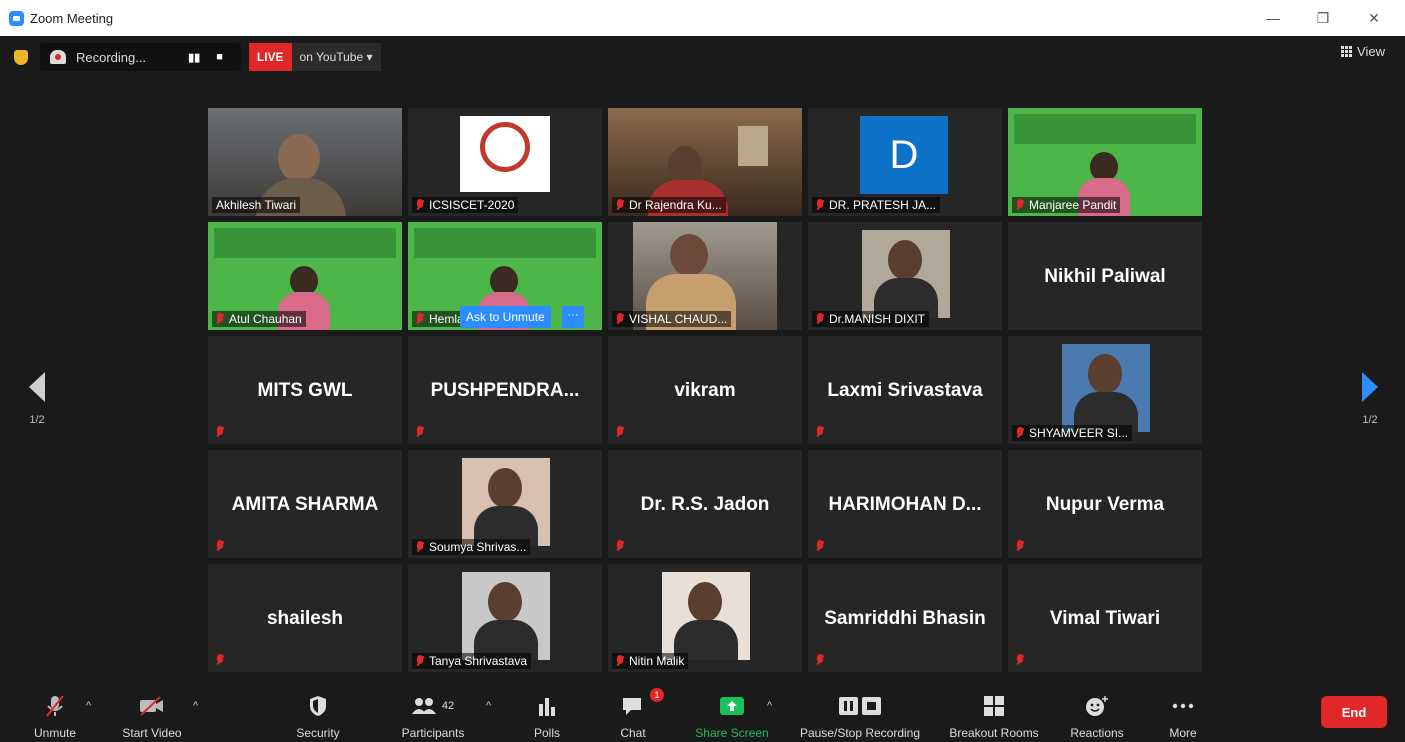 This screenshot has width=1405, height=742. I want to click on security-button: Security, so click(318, 717).